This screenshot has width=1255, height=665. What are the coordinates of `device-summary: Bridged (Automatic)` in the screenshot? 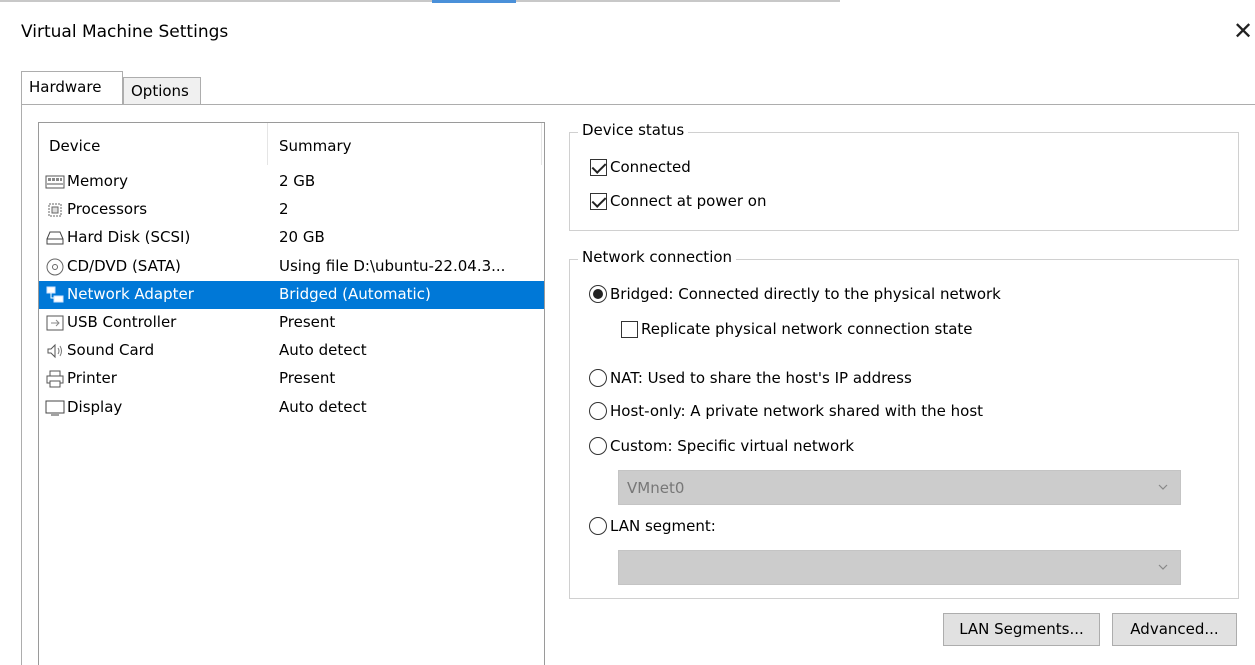 It's located at (355, 293).